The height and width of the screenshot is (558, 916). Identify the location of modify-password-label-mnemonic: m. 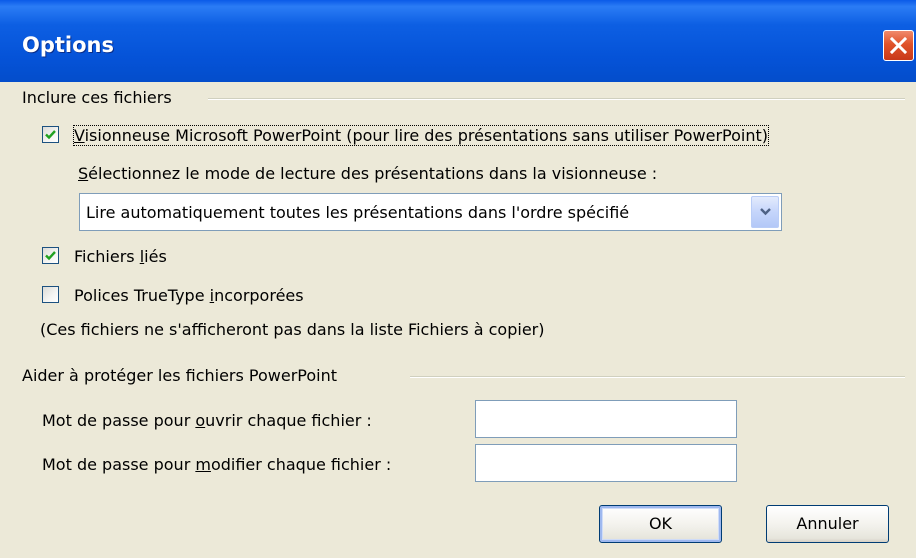
(203, 464).